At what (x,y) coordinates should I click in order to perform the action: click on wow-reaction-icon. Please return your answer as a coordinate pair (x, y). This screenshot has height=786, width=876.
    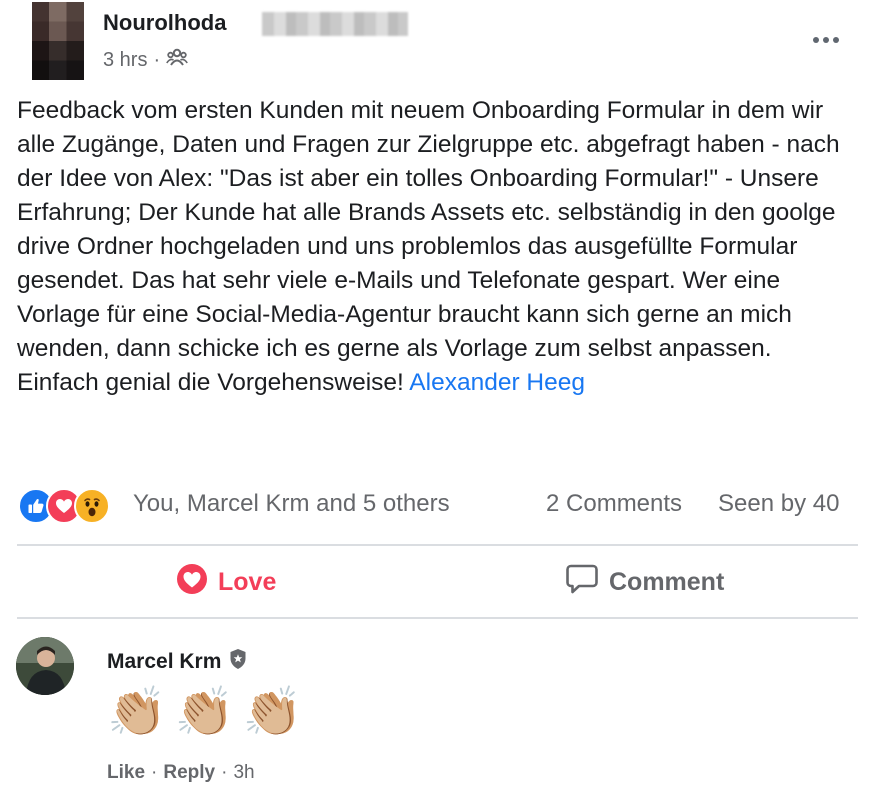
    Looking at the image, I should click on (92, 506).